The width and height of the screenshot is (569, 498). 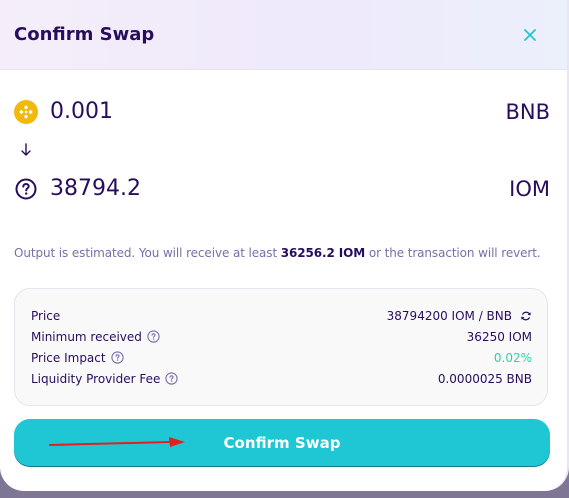 What do you see at coordinates (86, 336) in the screenshot?
I see `minimum-received-label: Minimum received` at bounding box center [86, 336].